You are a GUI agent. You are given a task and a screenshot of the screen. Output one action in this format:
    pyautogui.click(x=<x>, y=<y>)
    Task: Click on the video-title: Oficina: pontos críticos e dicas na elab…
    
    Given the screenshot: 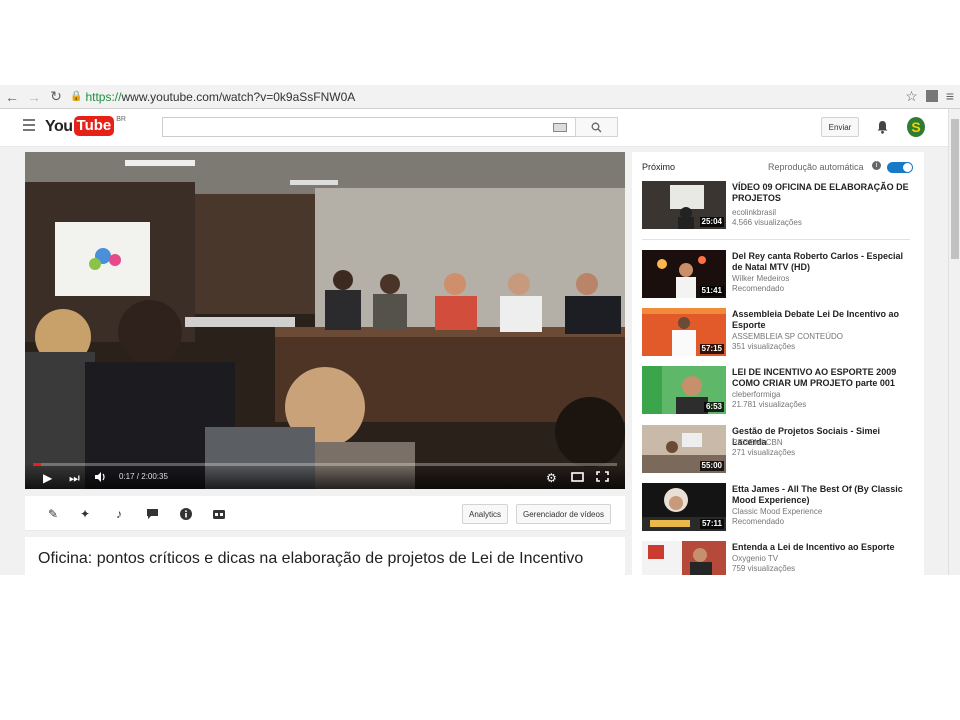 What is the action you would take?
    pyautogui.click(x=311, y=558)
    